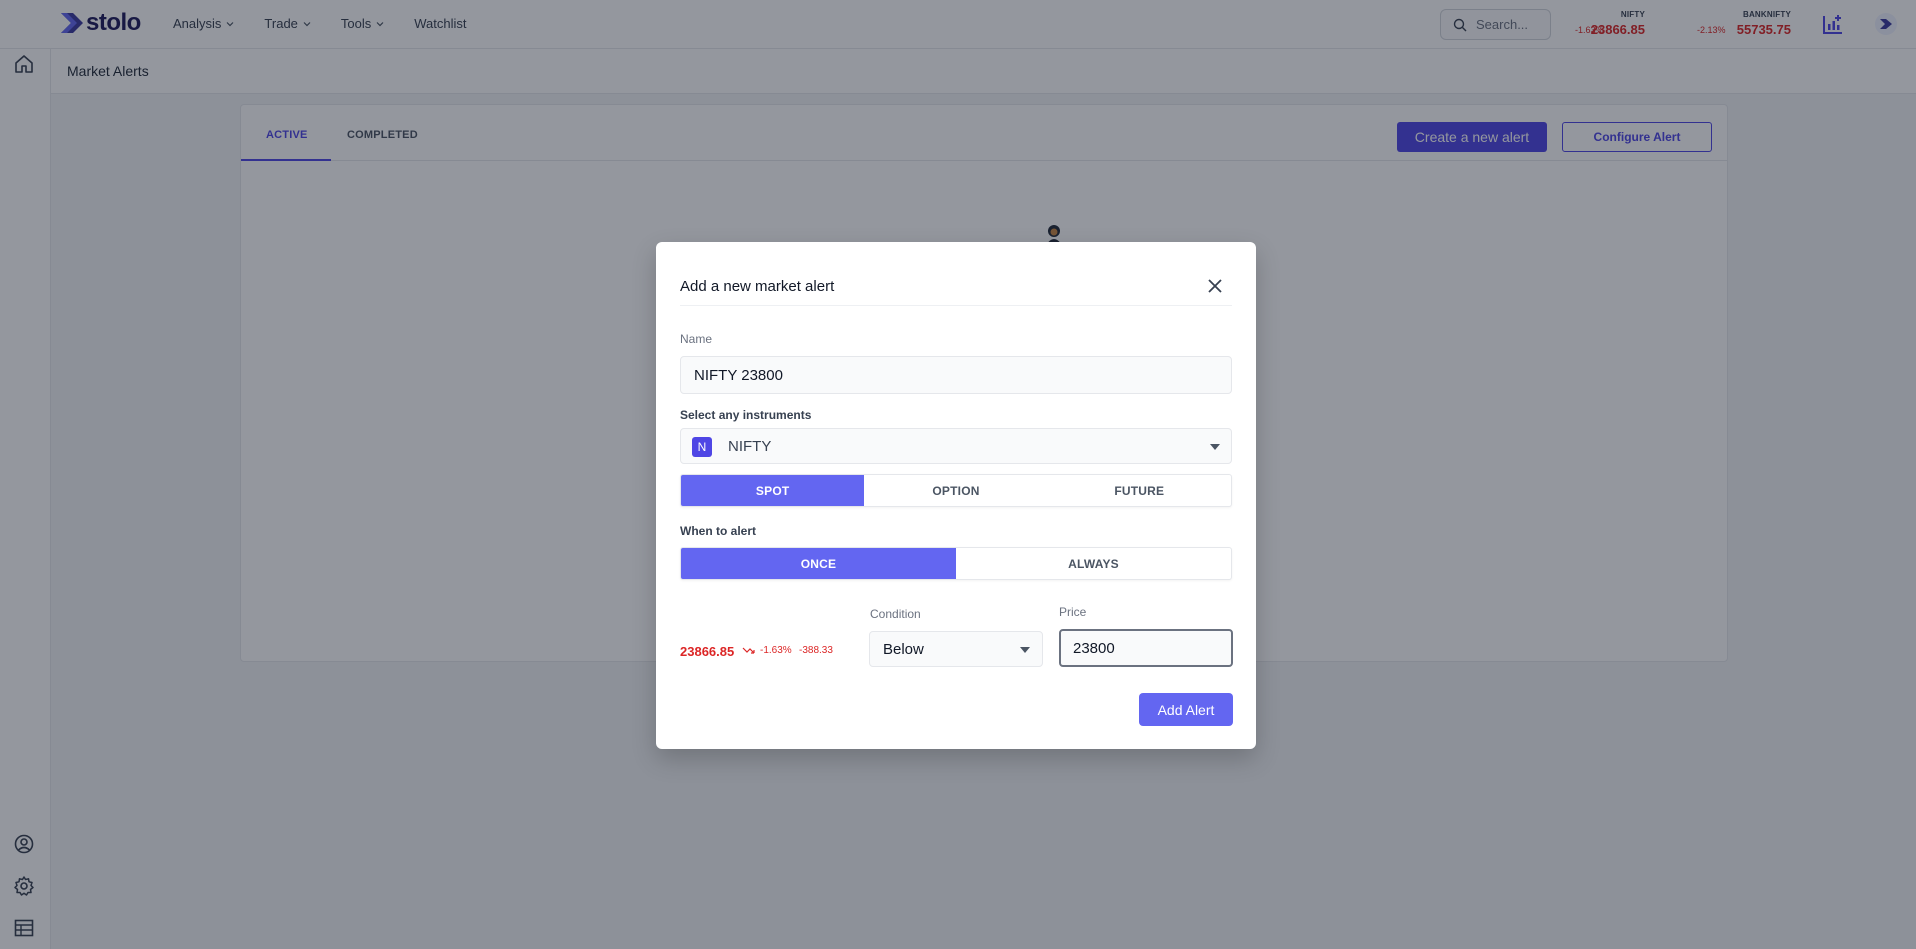  I want to click on modal-title: Add a new market alert, so click(757, 286).